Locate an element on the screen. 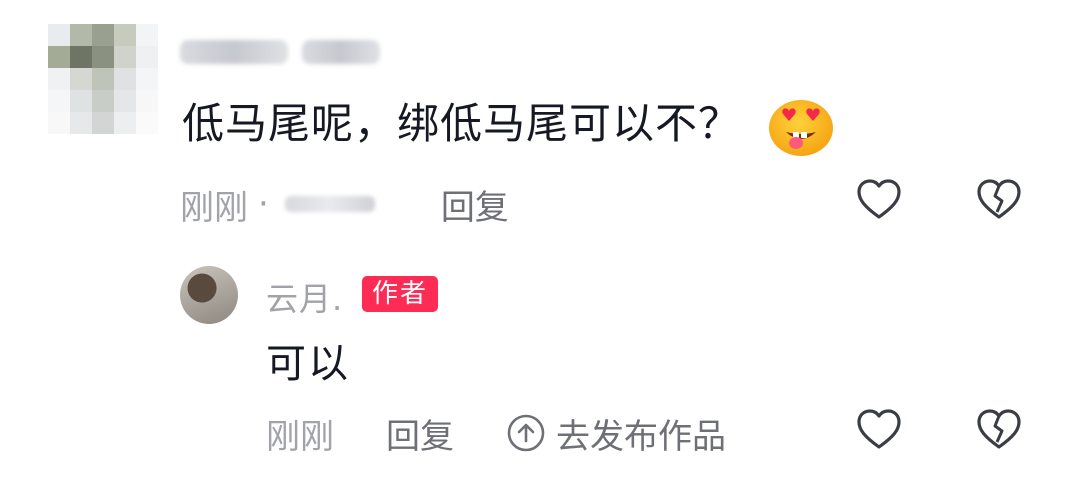 The width and height of the screenshot is (1080, 480). reply-meta: 刚刚 回复 去发布作品 is located at coordinates (496, 433).